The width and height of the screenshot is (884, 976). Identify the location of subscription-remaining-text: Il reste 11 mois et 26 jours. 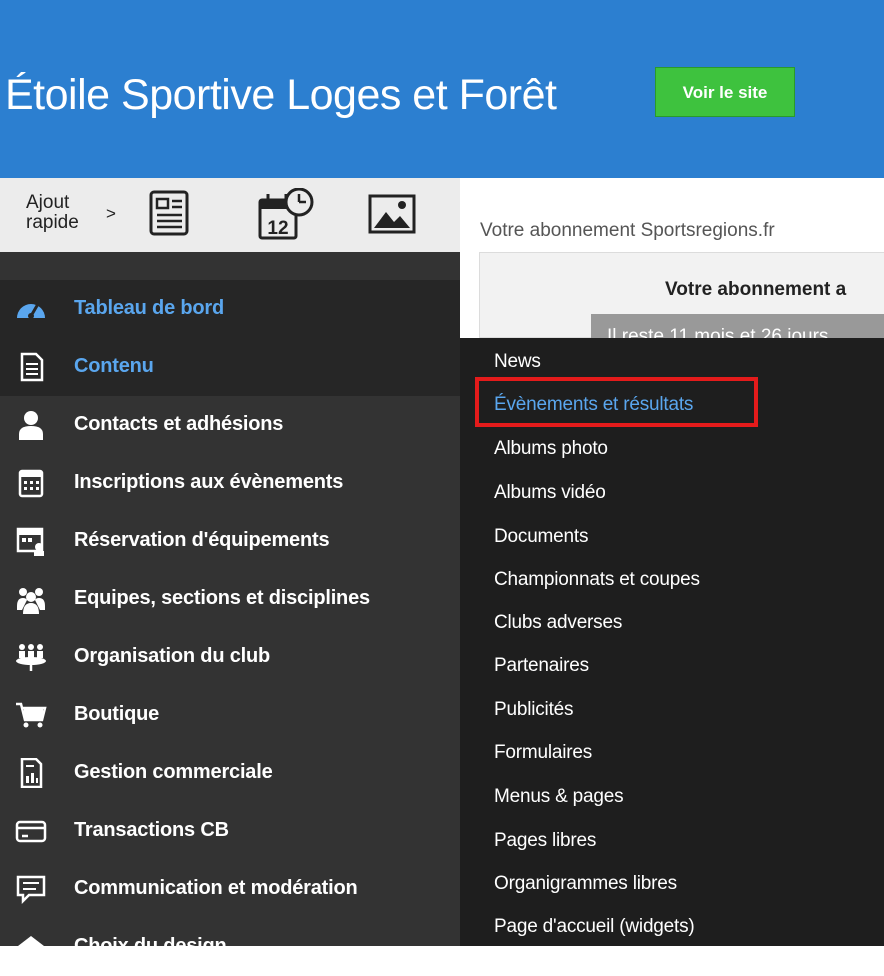
(718, 332).